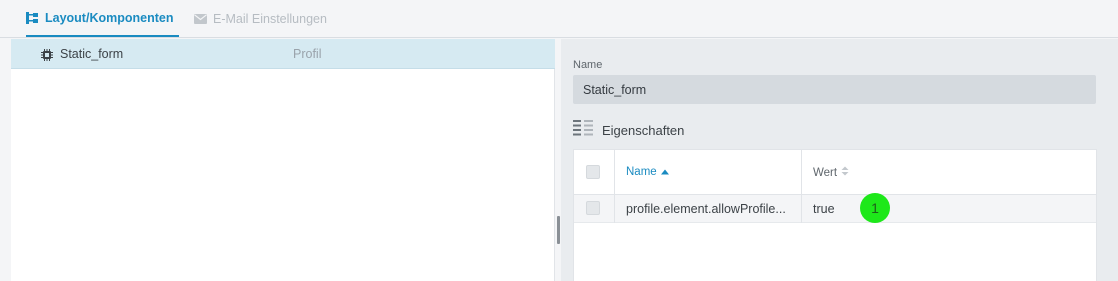  I want to click on property-value-cell: true, so click(824, 209).